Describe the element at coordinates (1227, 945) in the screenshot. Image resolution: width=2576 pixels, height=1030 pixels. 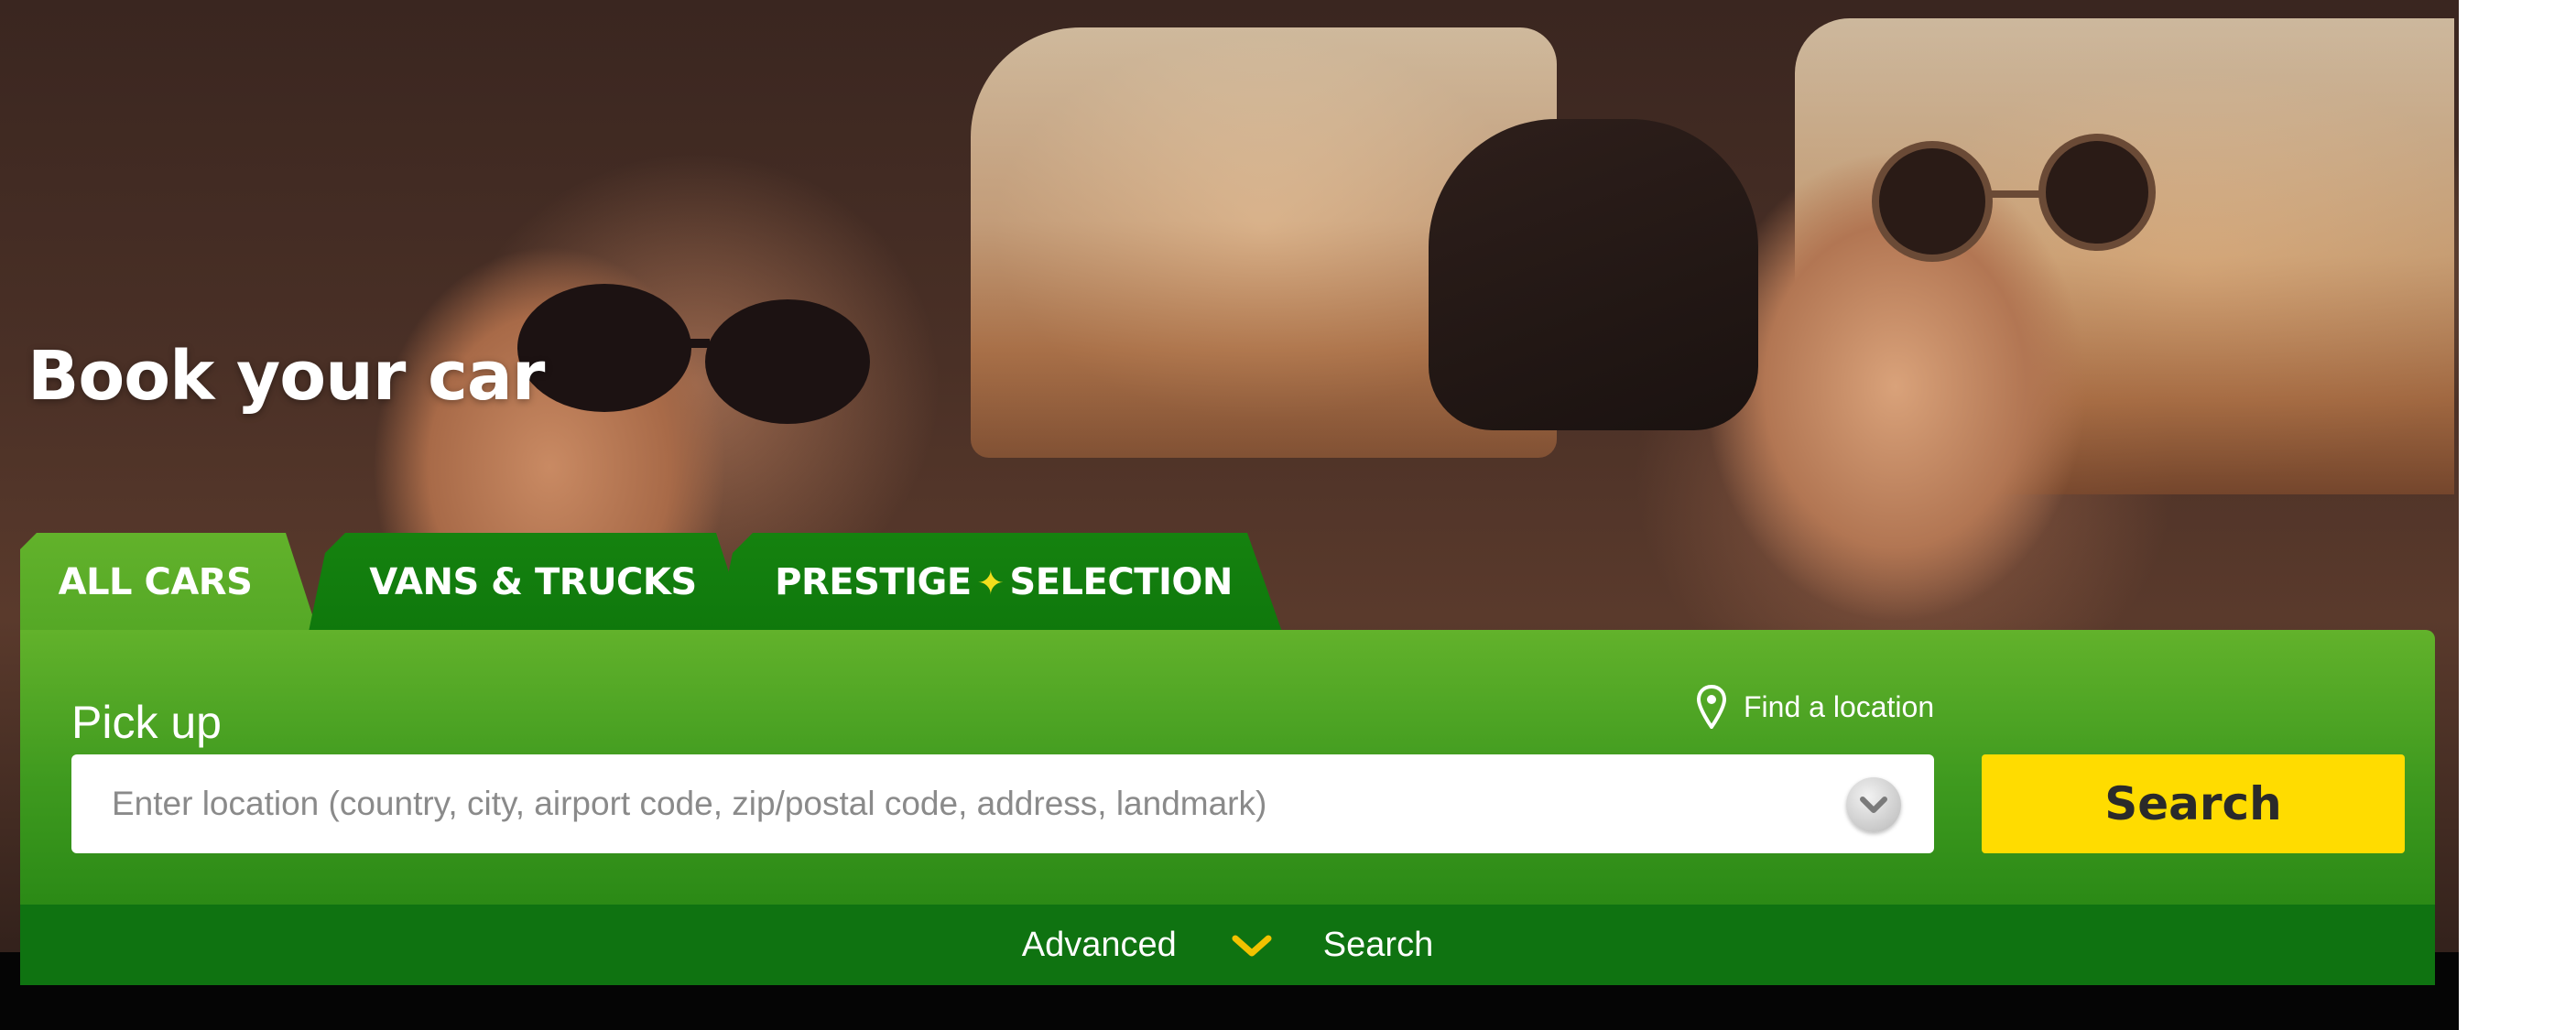
I see `advanced-search-toggle: Advanced Search` at that location.